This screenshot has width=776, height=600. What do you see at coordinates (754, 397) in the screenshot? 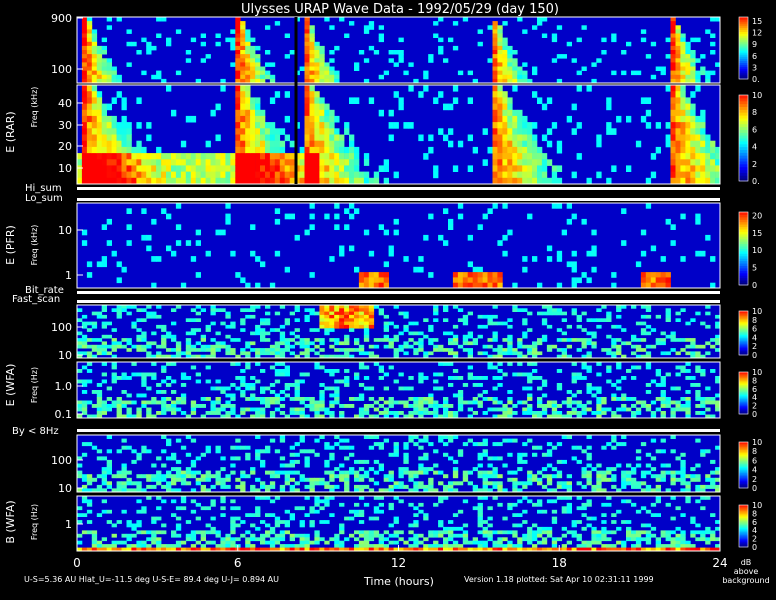
I see `colorbar-tick-label: 4` at bounding box center [754, 397].